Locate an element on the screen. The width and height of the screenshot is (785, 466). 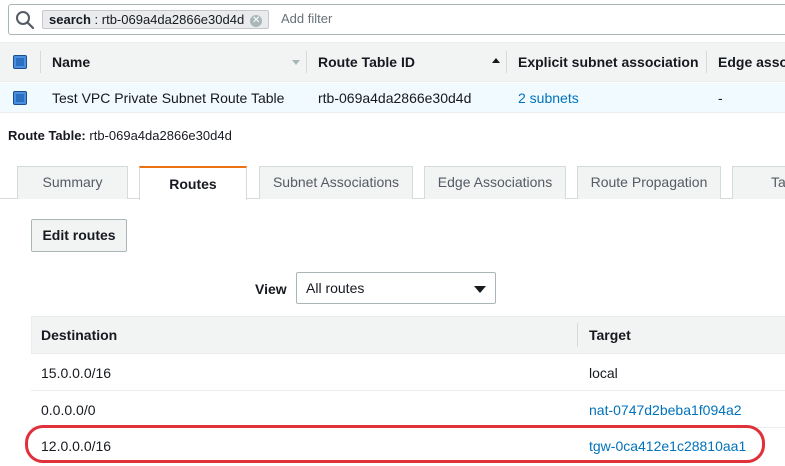
route-destination: 15.0.0.0/16 is located at coordinates (76, 373).